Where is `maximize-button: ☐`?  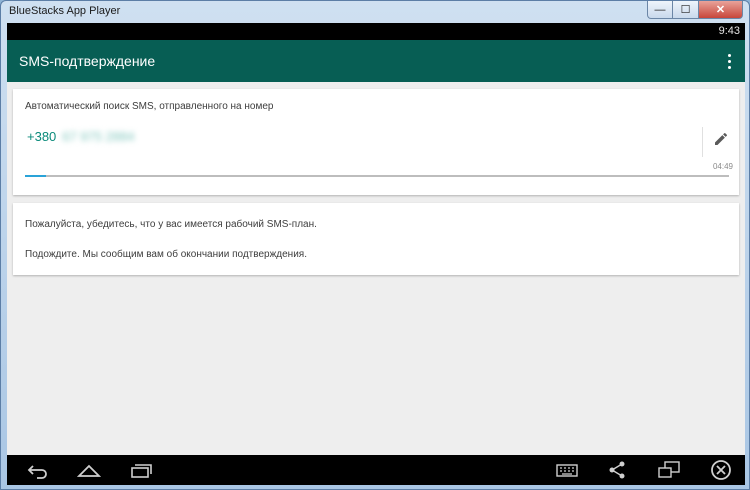 maximize-button: ☐ is located at coordinates (686, 10).